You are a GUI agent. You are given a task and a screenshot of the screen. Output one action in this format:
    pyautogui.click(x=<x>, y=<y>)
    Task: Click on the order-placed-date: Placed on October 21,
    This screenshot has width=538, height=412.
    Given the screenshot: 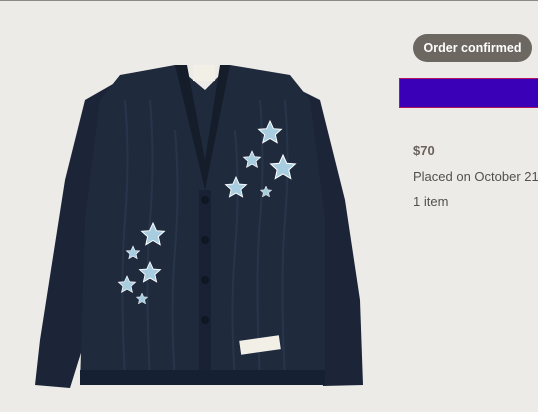 What is the action you would take?
    pyautogui.click(x=475, y=176)
    